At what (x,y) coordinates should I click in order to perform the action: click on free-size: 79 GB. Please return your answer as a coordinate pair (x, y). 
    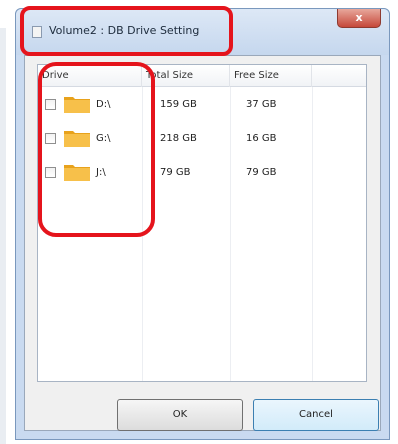
    Looking at the image, I should click on (261, 172).